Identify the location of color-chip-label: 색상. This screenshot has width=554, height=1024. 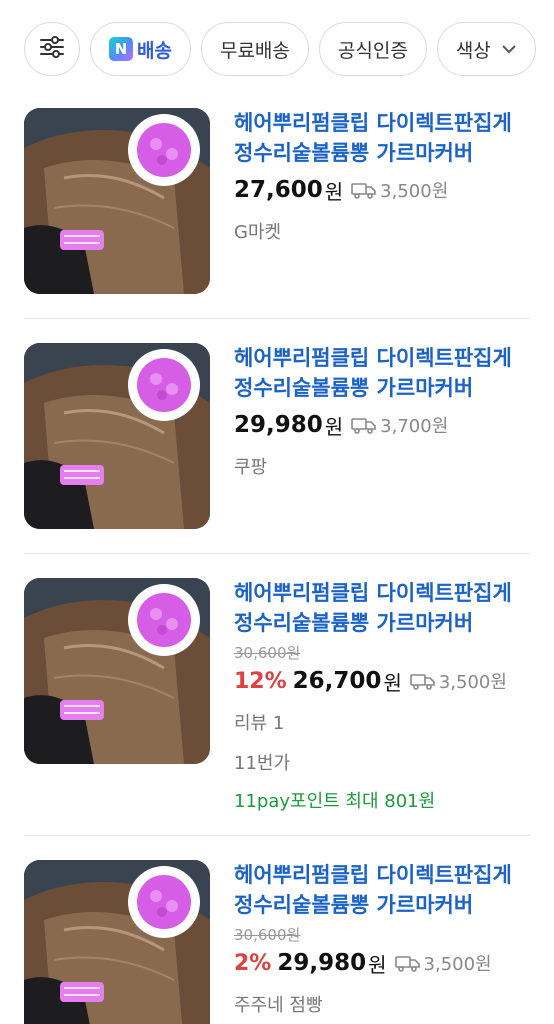
(473, 50).